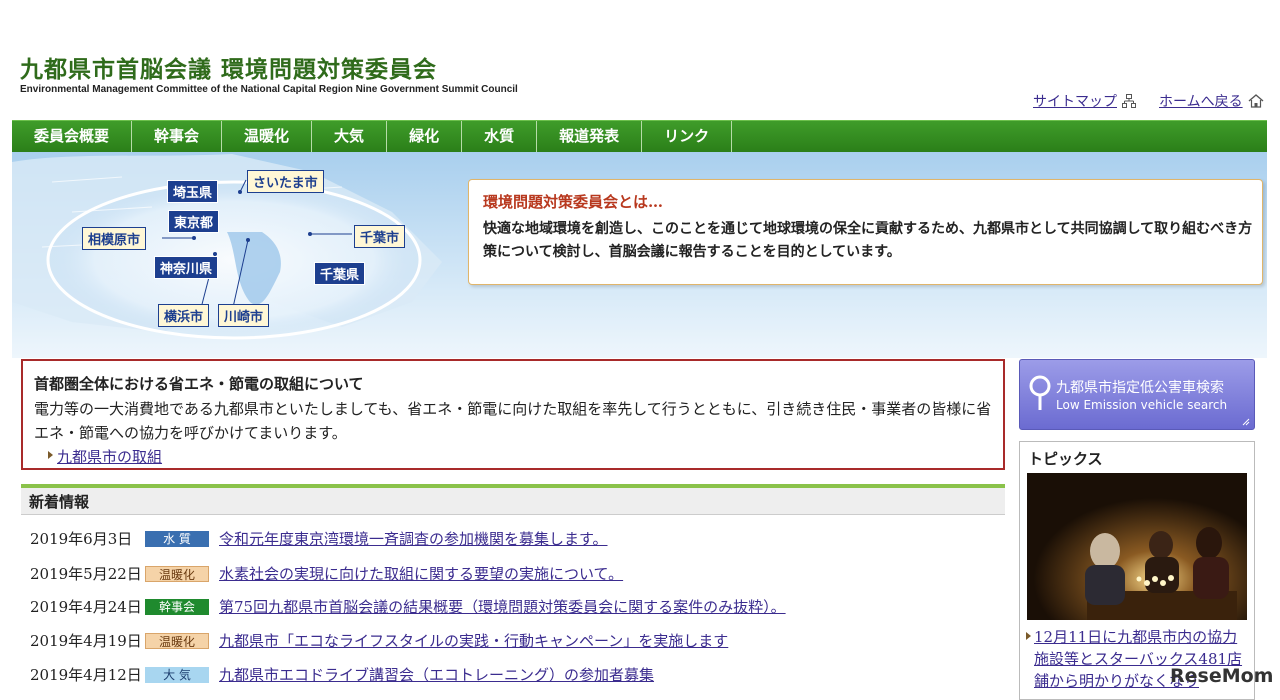  I want to click on news-link: 九都県市「エコなライフスタイルの実践・行動キャンペーン」を実施します, so click(473, 640).